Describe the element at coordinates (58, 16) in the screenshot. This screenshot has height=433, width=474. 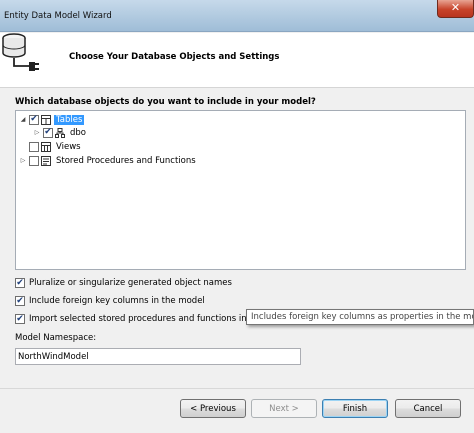
I see `window-title: Entity Data Model Wizard` at that location.